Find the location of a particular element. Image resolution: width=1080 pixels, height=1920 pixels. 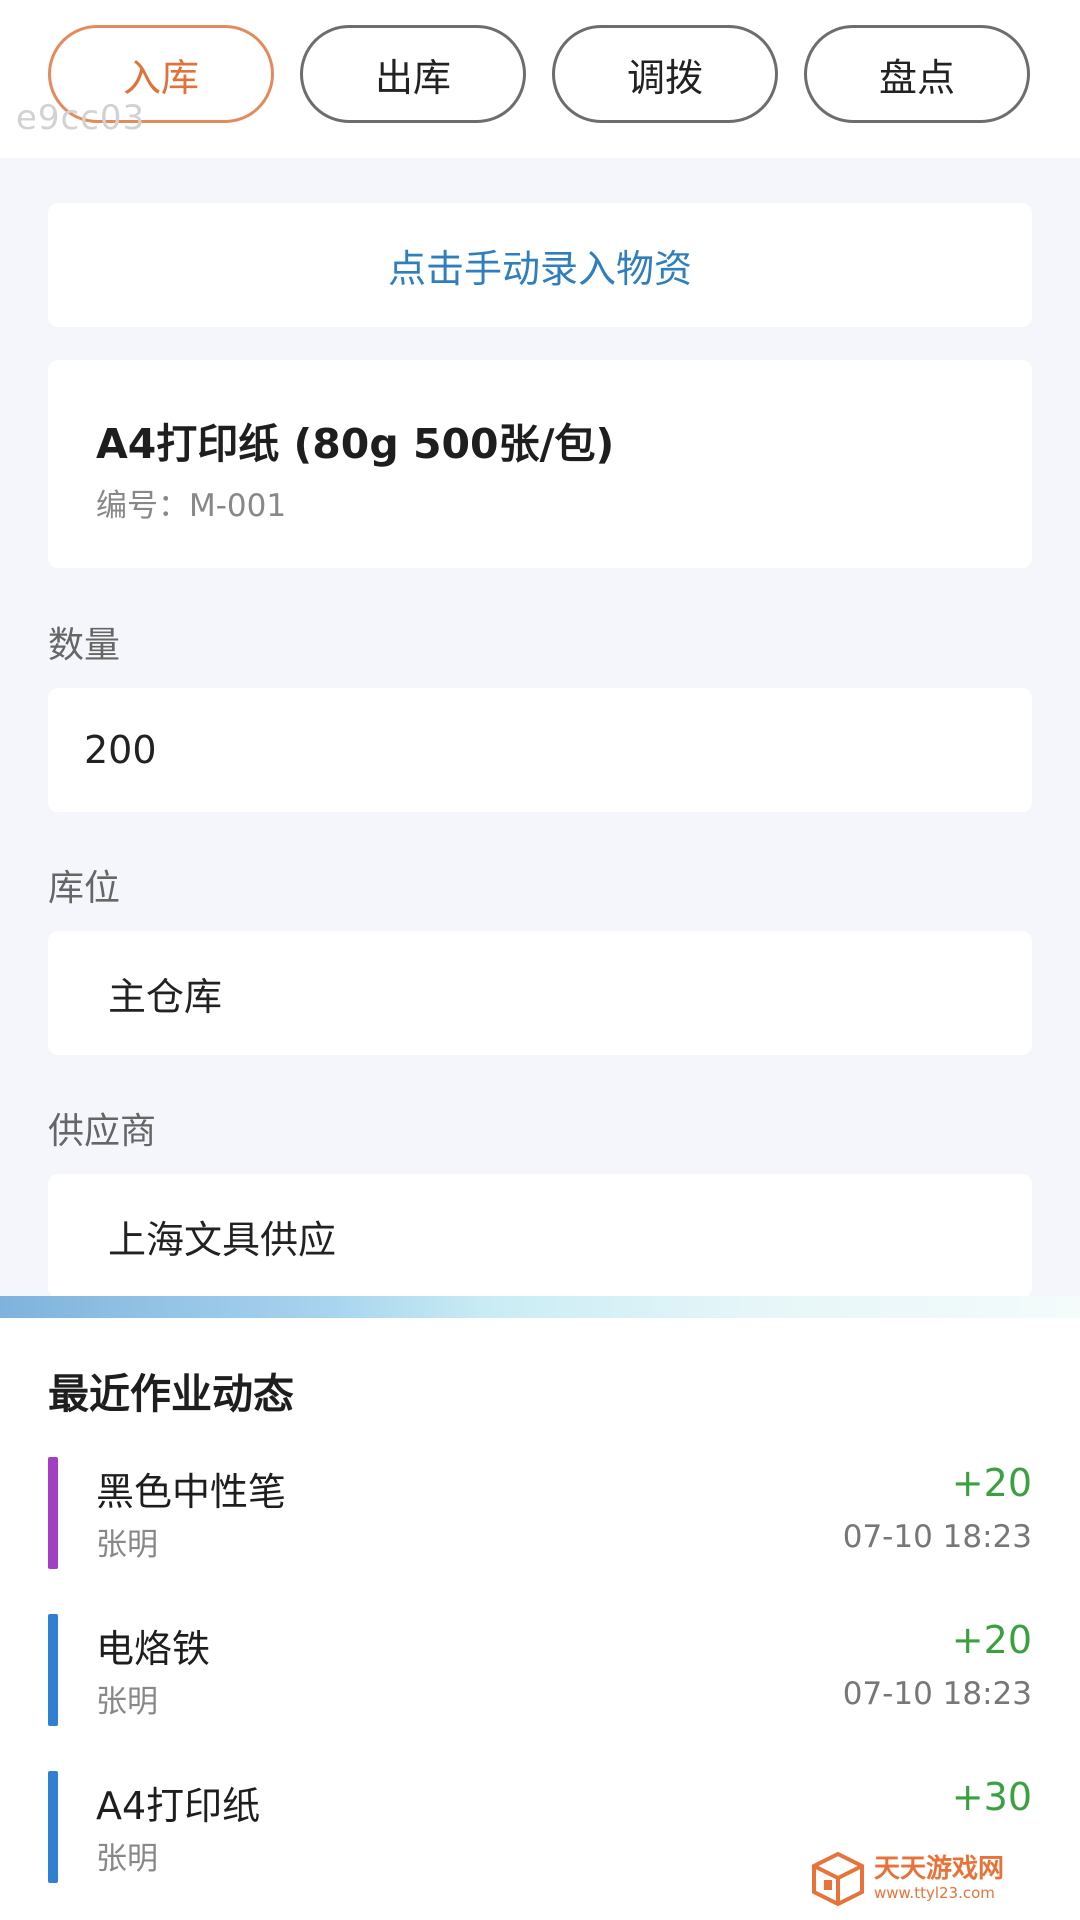

cube-logo-icon is located at coordinates (838, 1878).